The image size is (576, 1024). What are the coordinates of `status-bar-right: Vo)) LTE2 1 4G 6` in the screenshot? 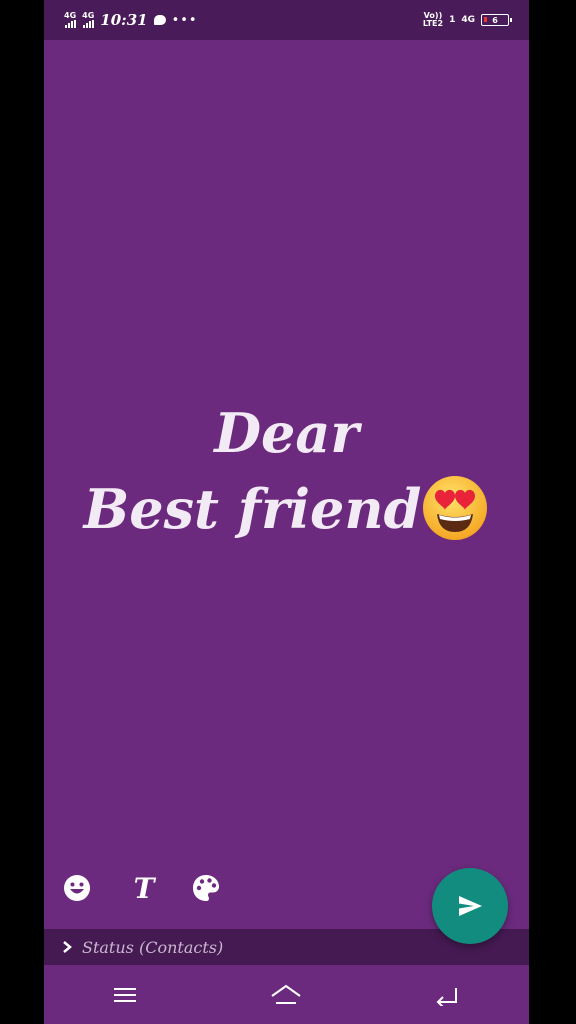 It's located at (467, 20).